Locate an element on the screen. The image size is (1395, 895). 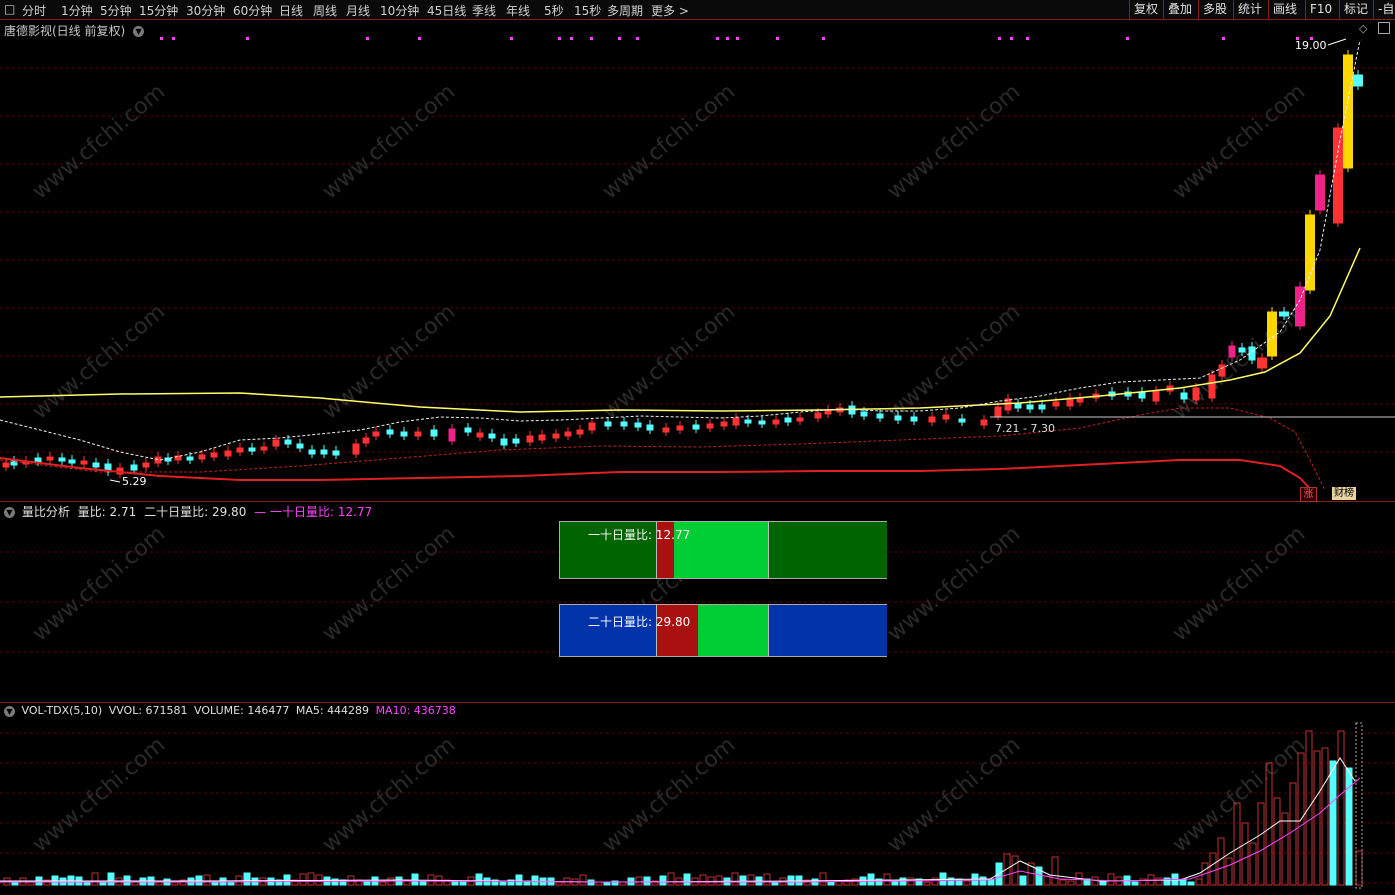
period-tab-15min: 15分钟 is located at coordinates (158, 10).